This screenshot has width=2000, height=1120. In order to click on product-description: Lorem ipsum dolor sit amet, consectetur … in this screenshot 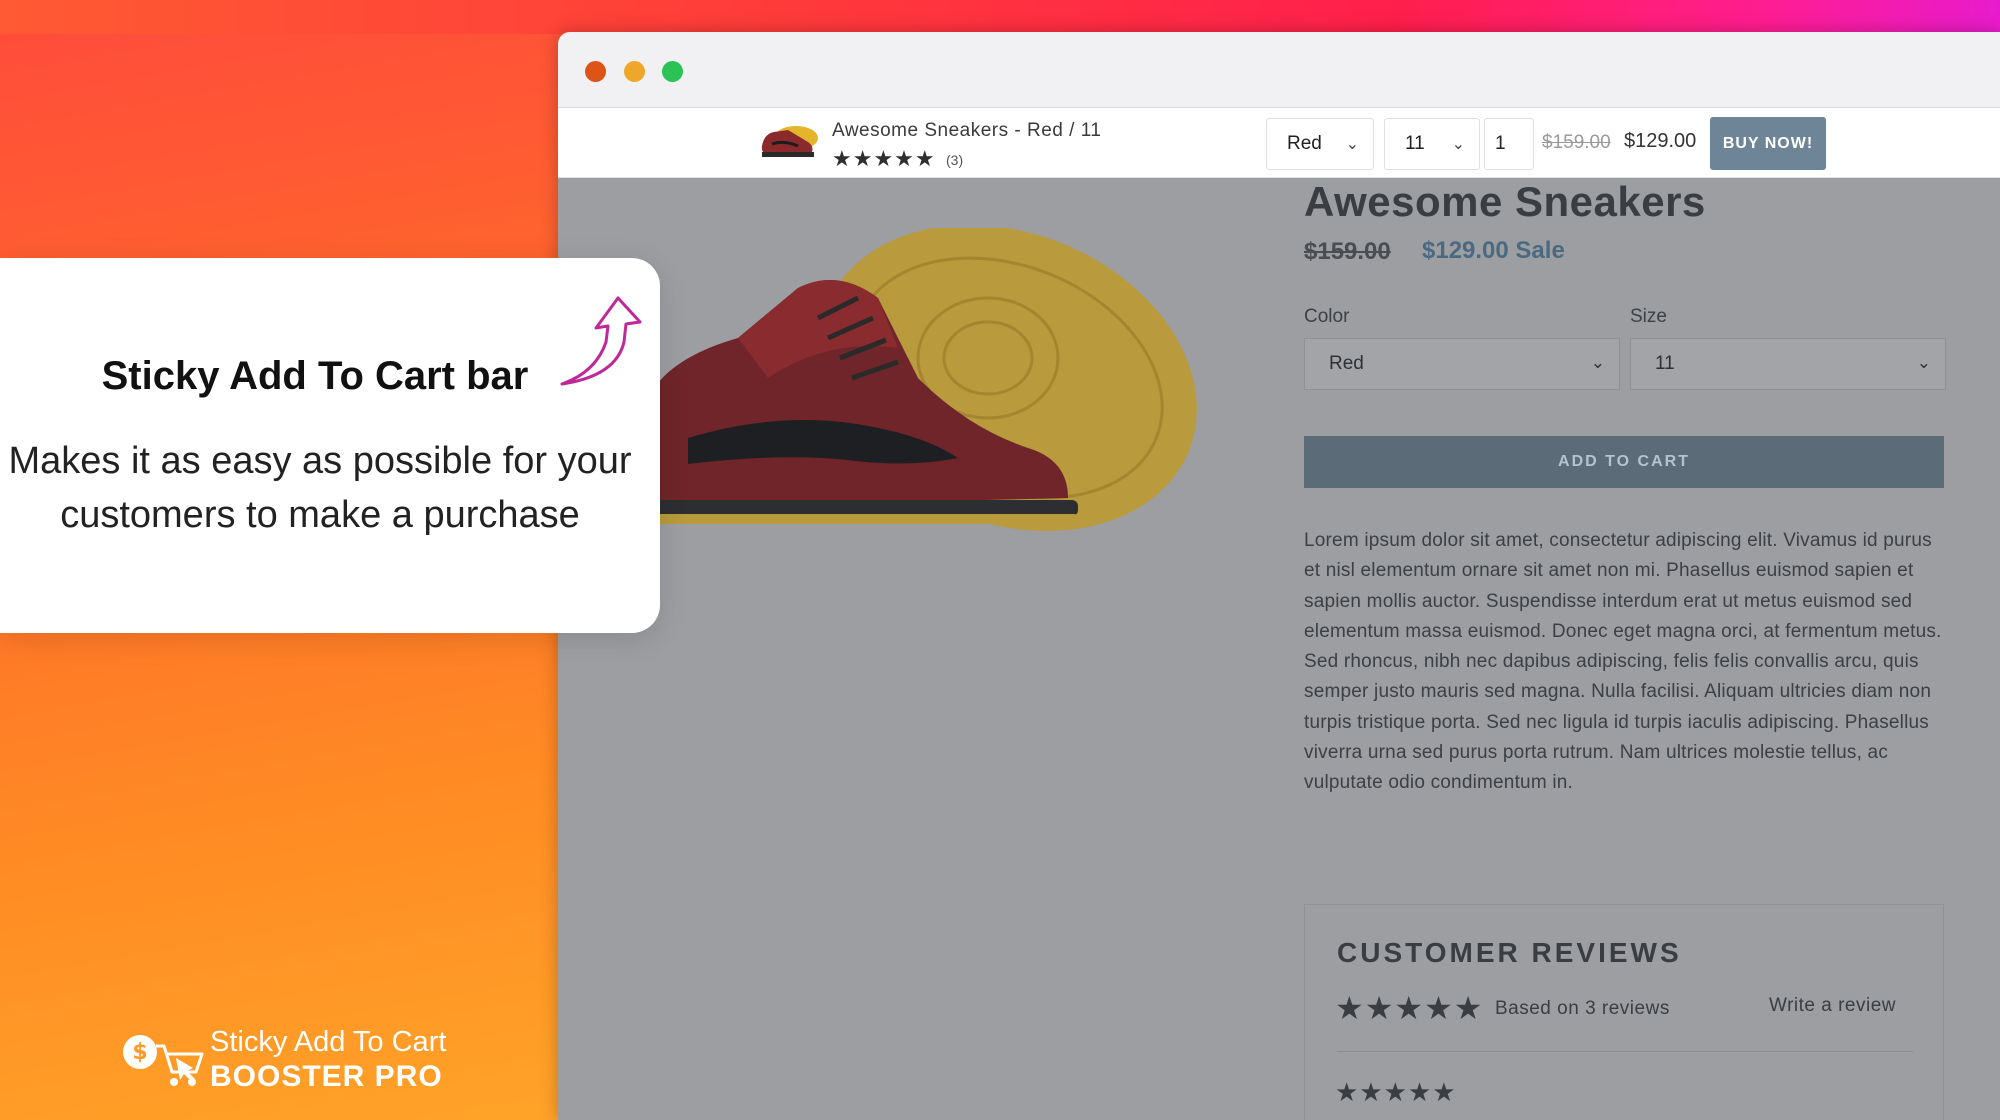, I will do `click(1623, 662)`.